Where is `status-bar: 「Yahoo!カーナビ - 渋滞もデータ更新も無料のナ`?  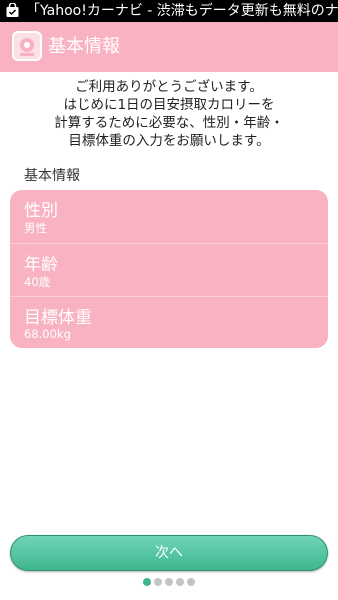 status-bar: 「Yahoo!カーナビ - 渋滞もデータ更新も無料のナ is located at coordinates (169, 11).